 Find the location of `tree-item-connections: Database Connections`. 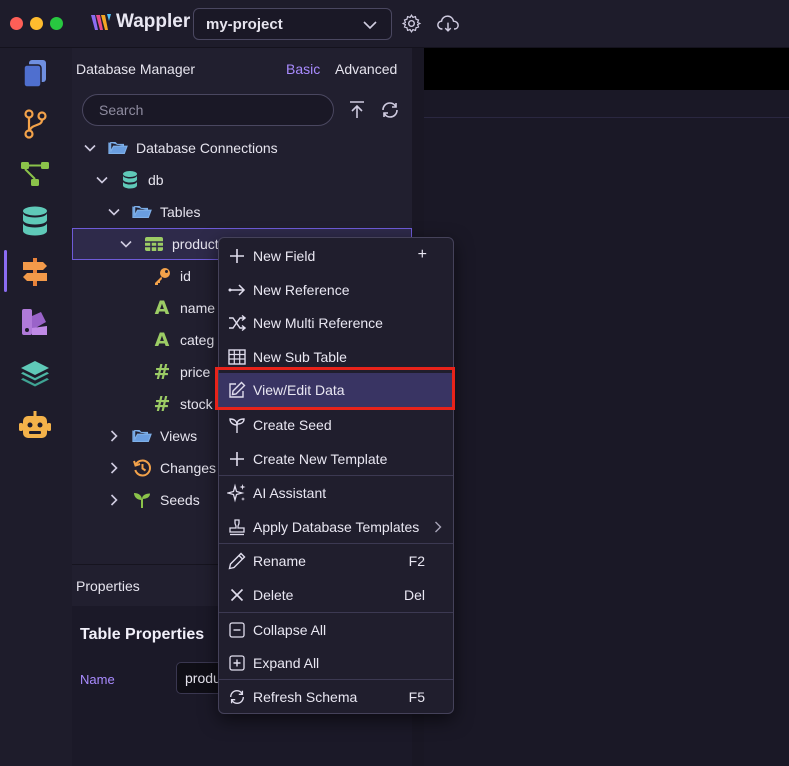

tree-item-connections: Database Connections is located at coordinates (180, 148).